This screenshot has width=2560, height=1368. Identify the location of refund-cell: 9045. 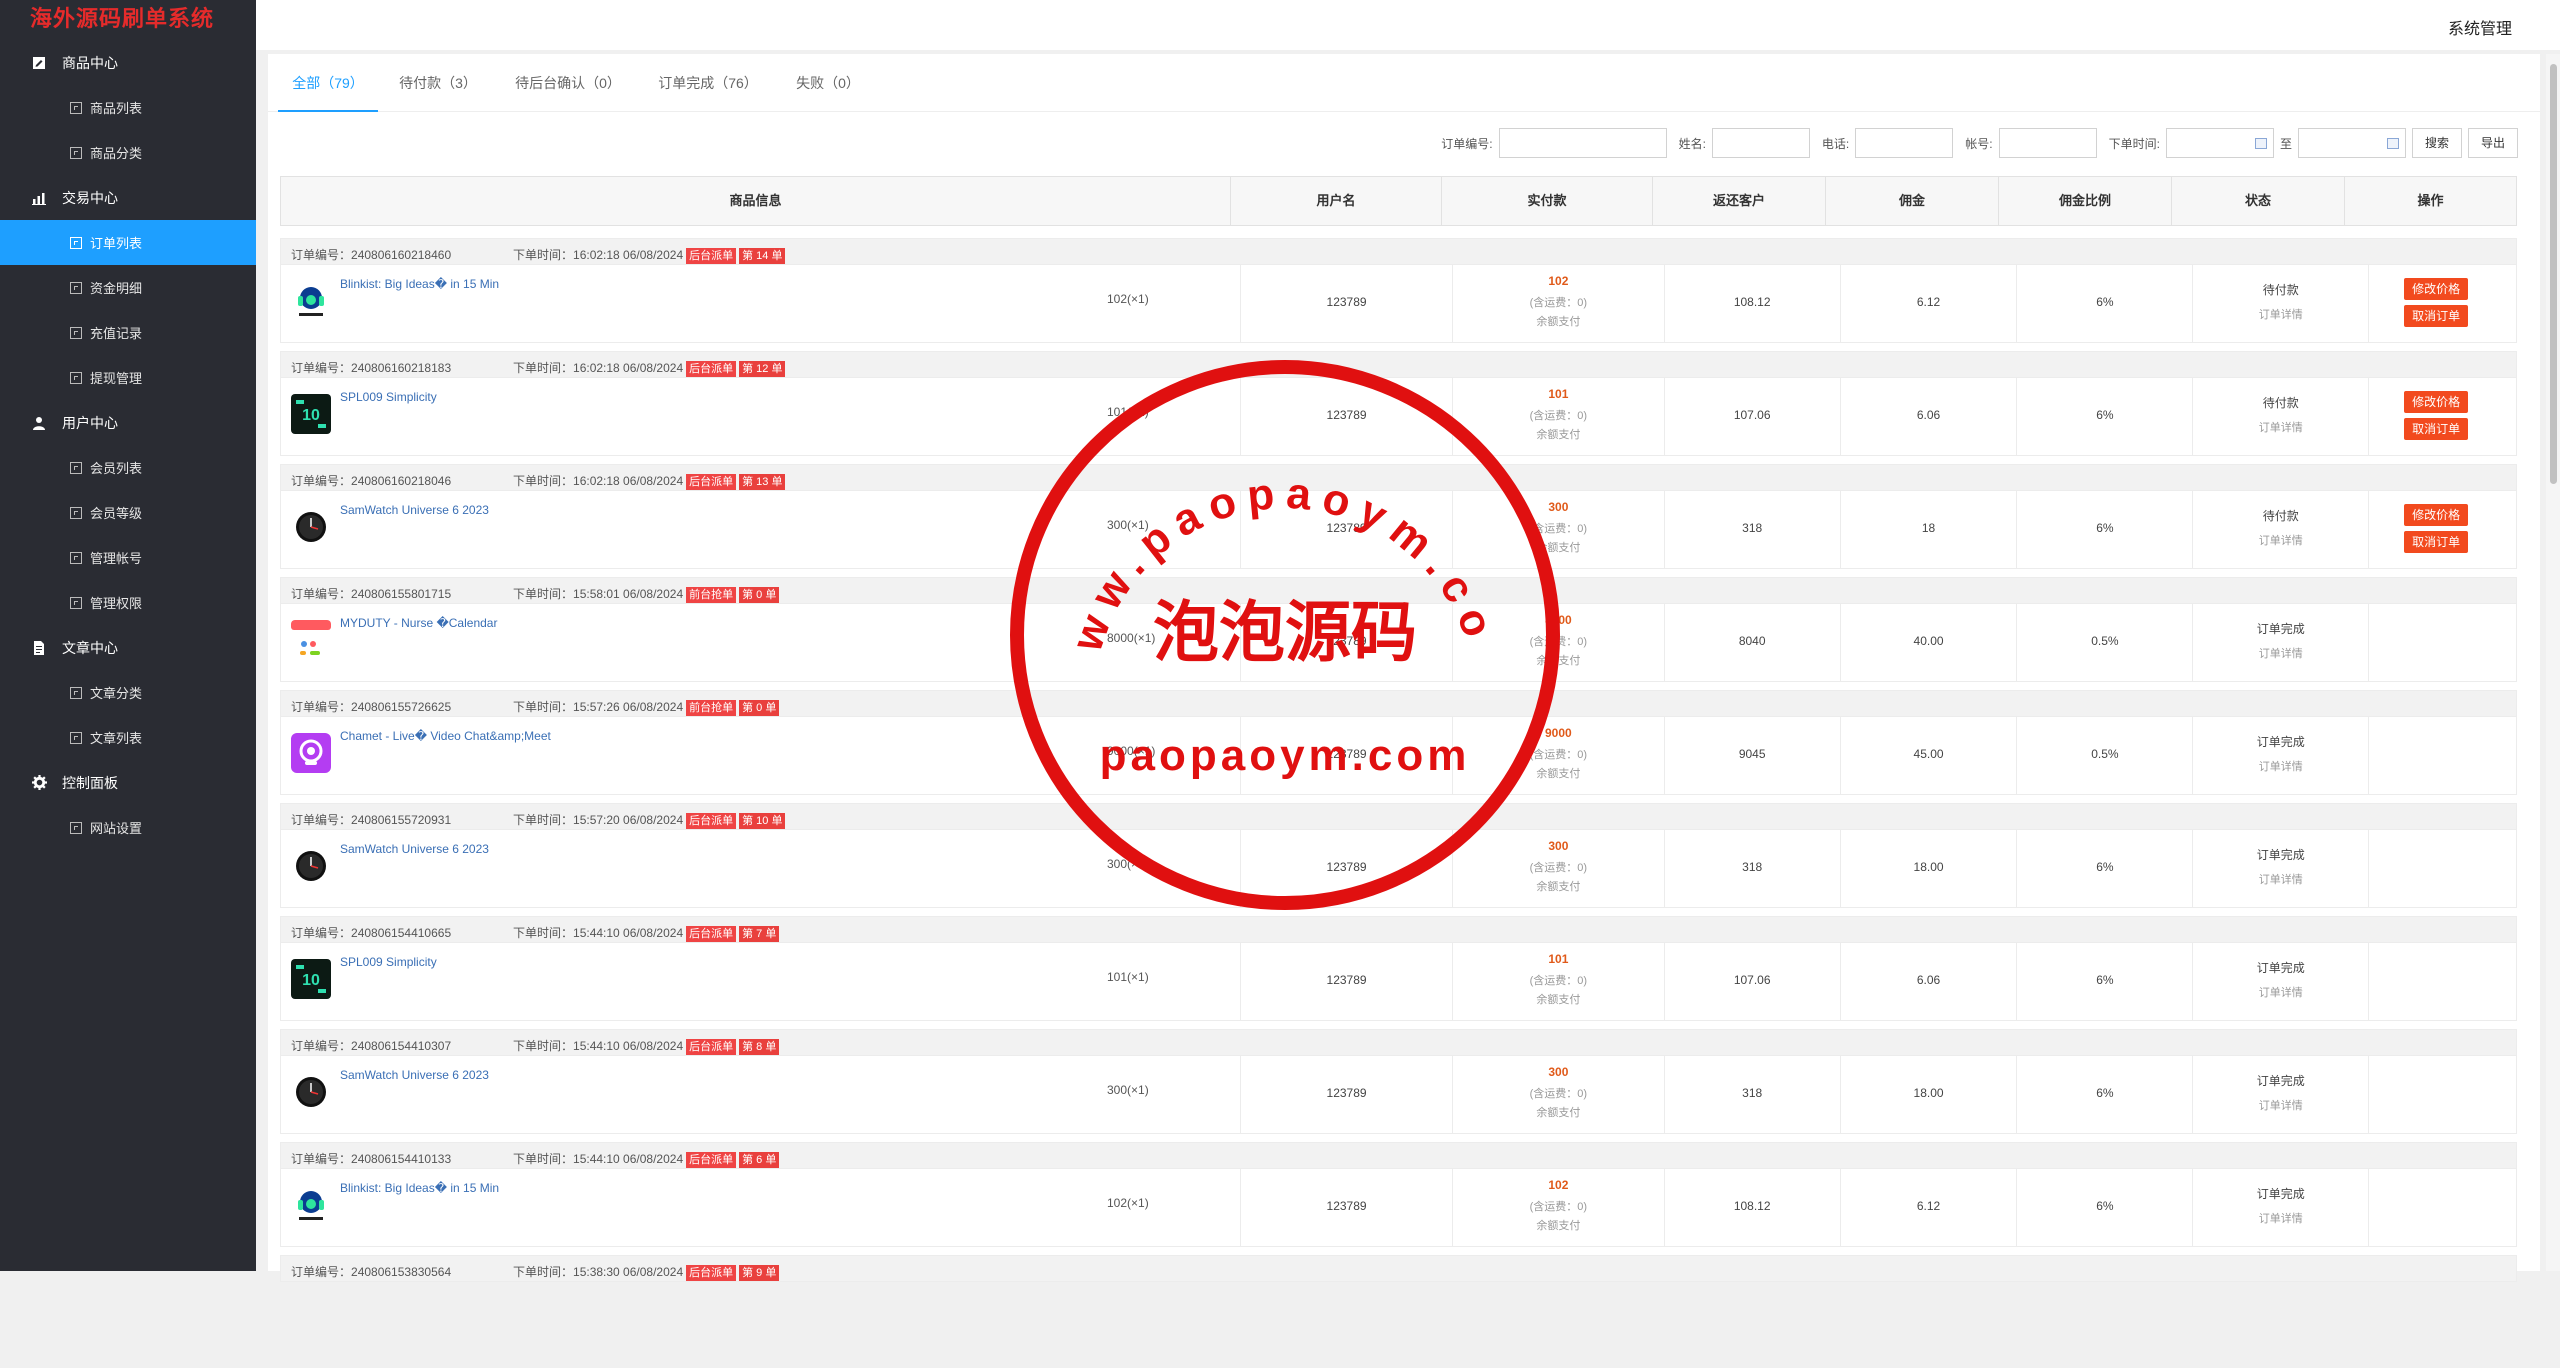
(1753, 755).